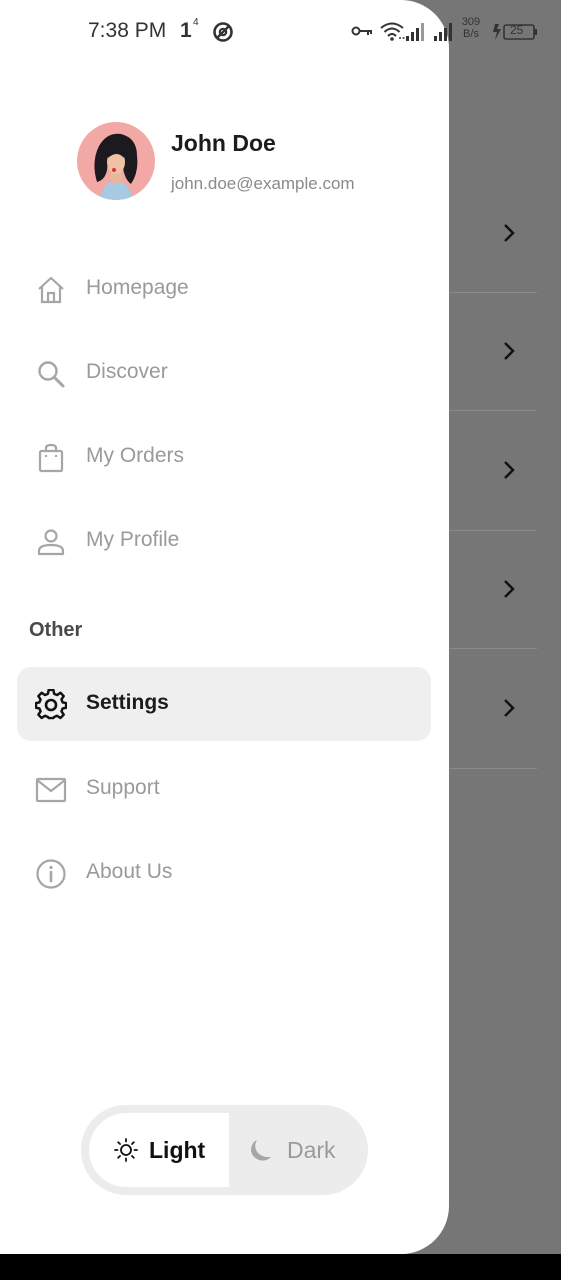 The height and width of the screenshot is (1280, 561). What do you see at coordinates (127, 702) in the screenshot?
I see `menu-item-label: Settings` at bounding box center [127, 702].